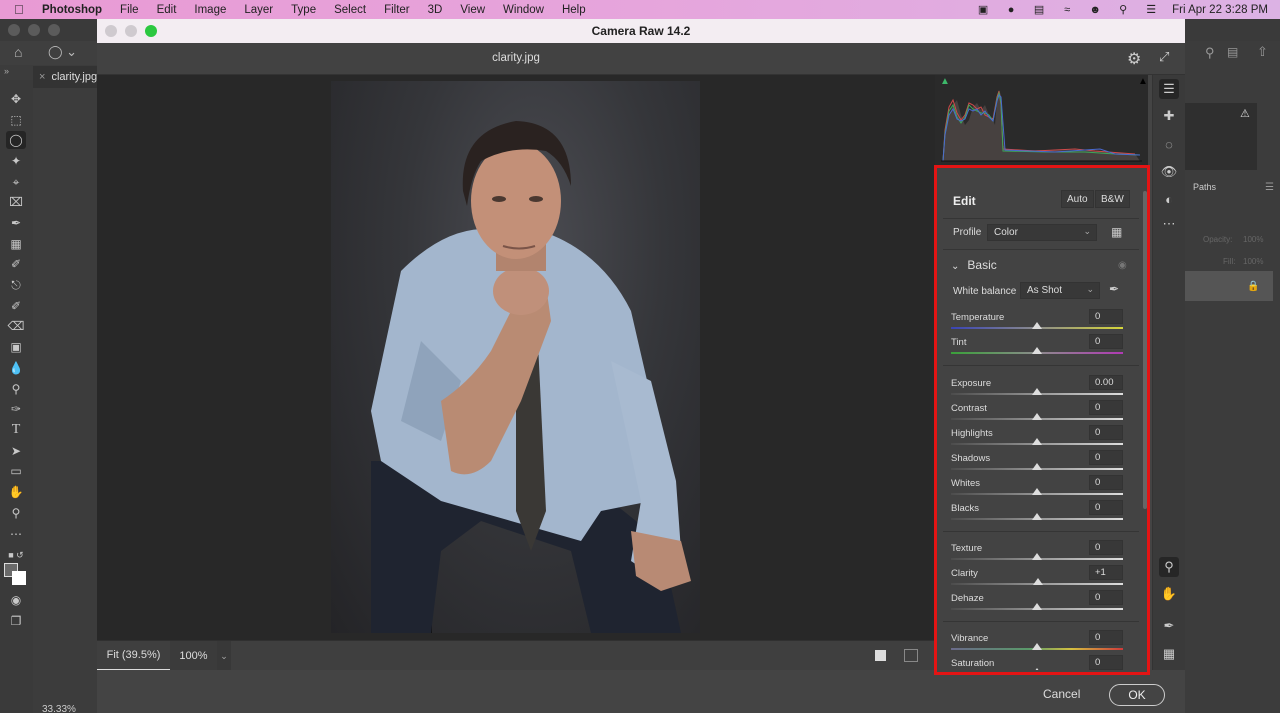  I want to click on menu-help: Help, so click(574, 10).